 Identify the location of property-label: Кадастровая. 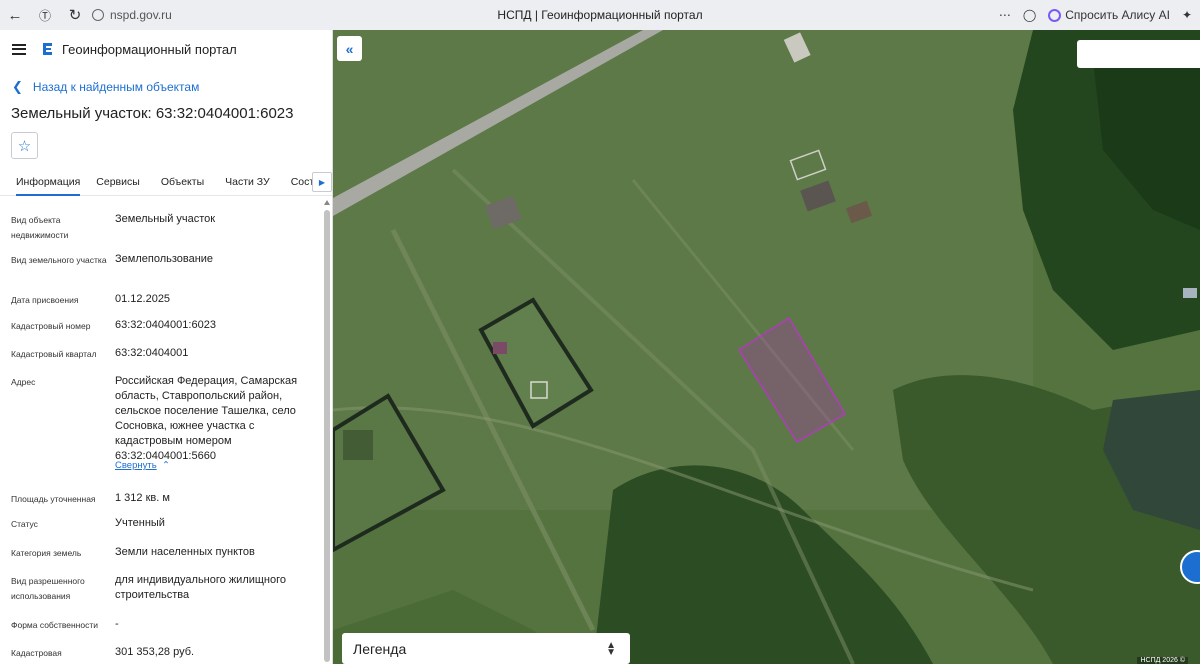
(36, 653).